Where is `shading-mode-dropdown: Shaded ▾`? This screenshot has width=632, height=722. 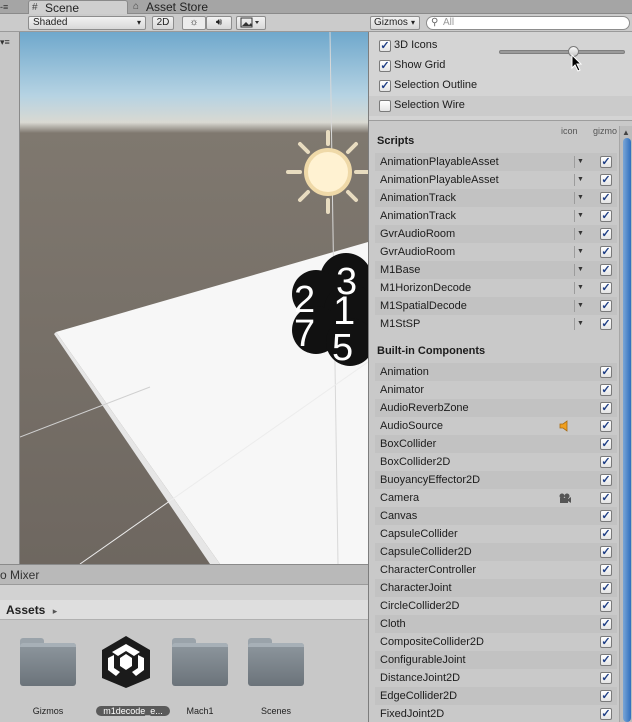 shading-mode-dropdown: Shaded ▾ is located at coordinates (87, 23).